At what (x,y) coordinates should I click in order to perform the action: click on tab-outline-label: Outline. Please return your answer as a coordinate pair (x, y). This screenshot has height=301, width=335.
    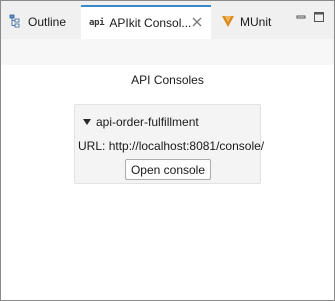
    Looking at the image, I should click on (47, 22).